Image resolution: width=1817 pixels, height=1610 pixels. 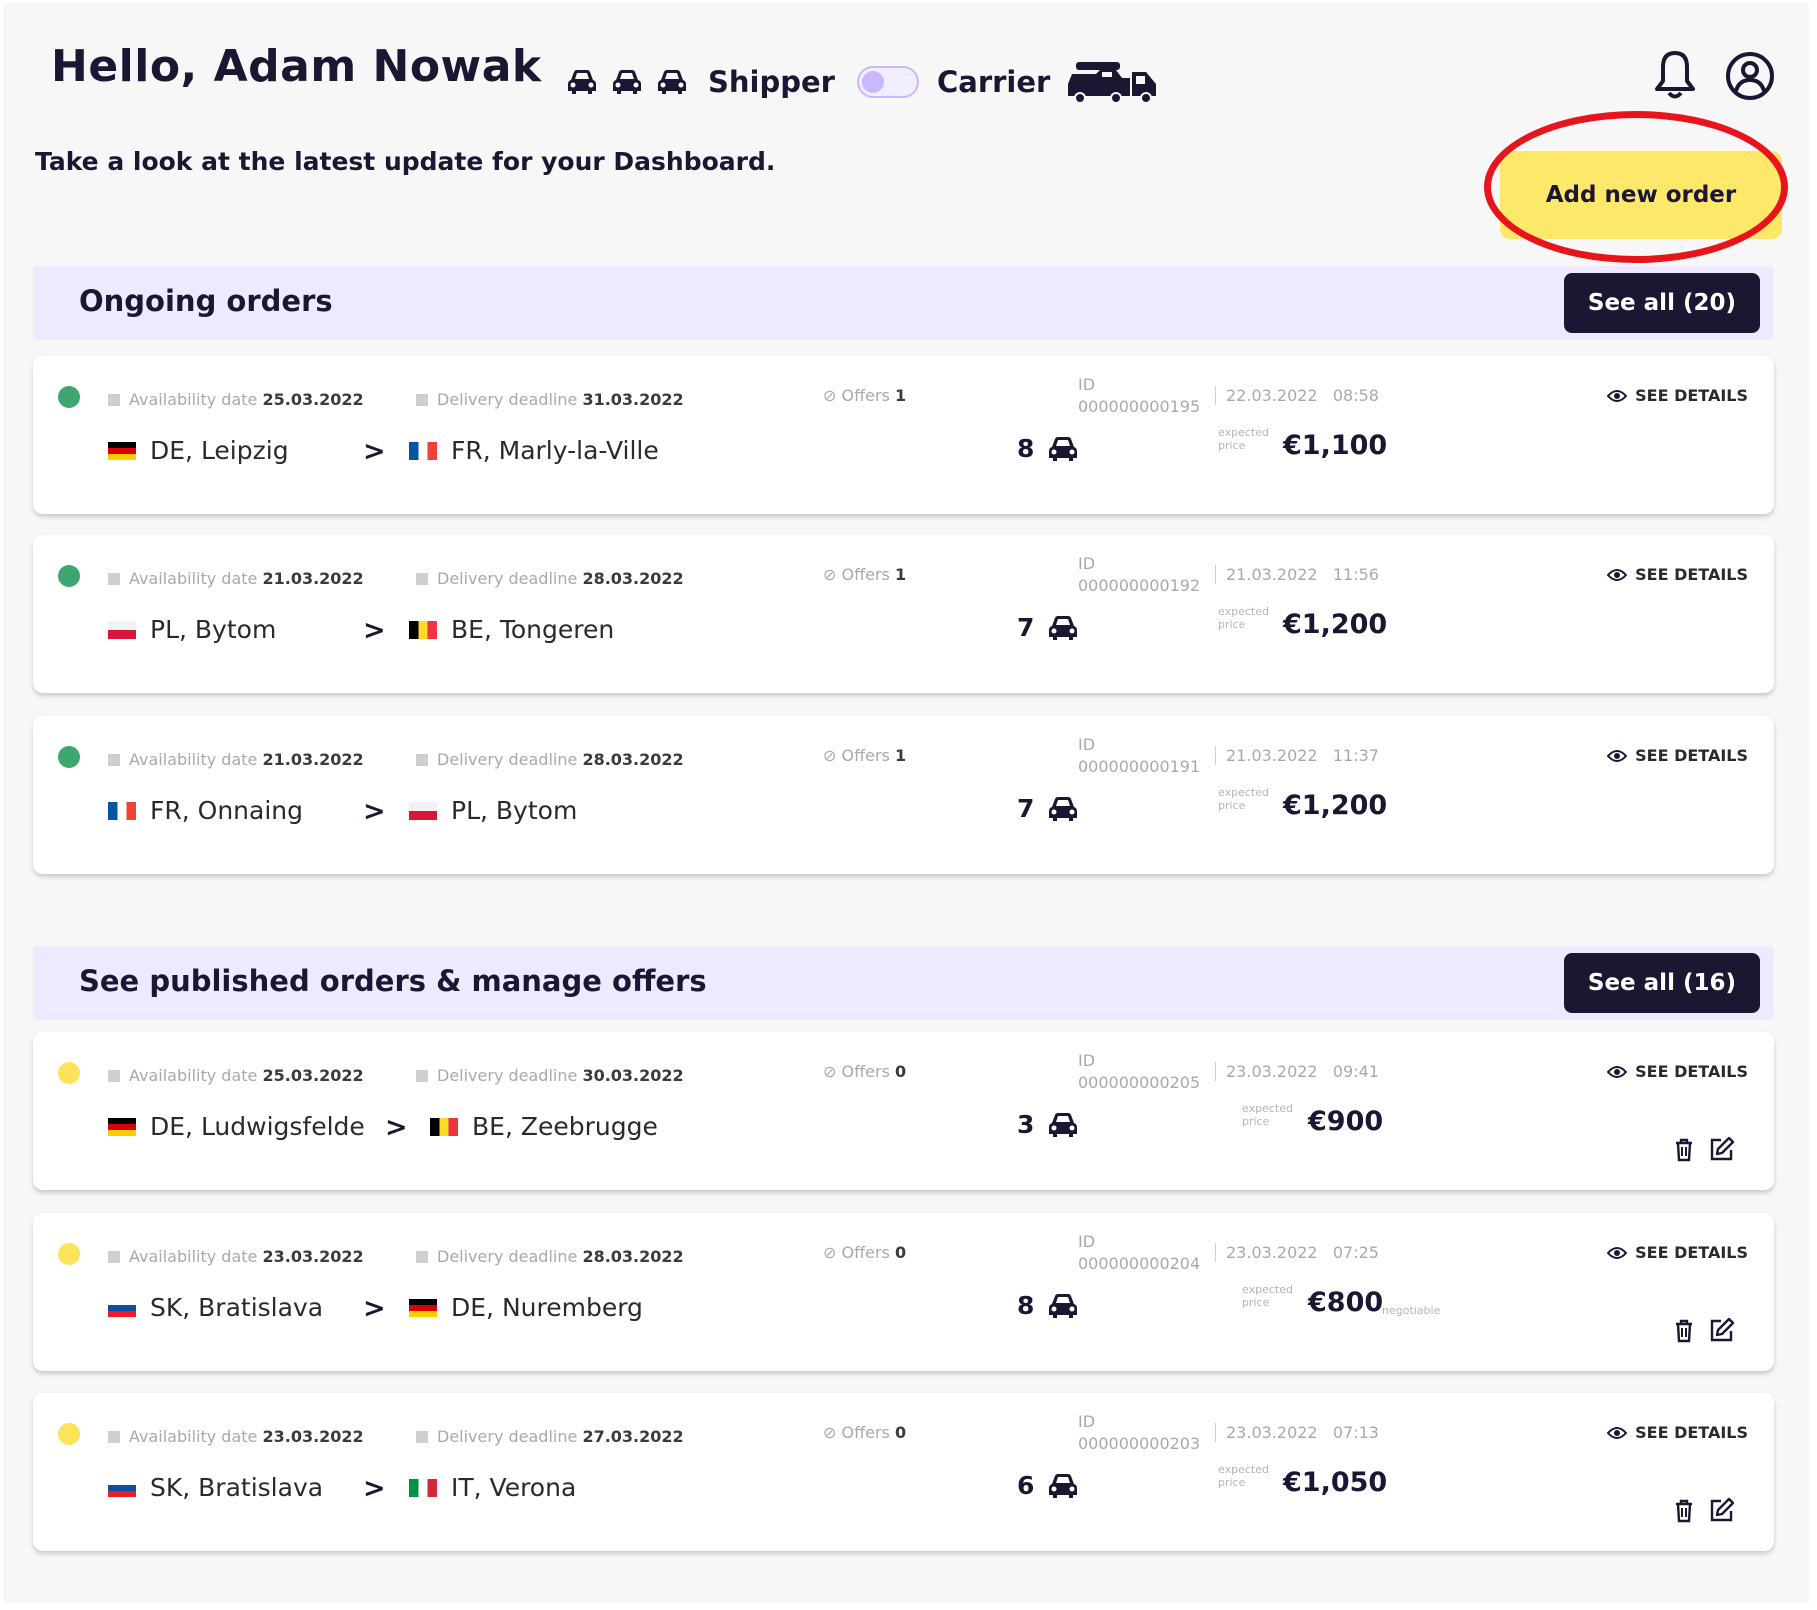 I want to click on expected-price: €1,200, so click(x=1335, y=624).